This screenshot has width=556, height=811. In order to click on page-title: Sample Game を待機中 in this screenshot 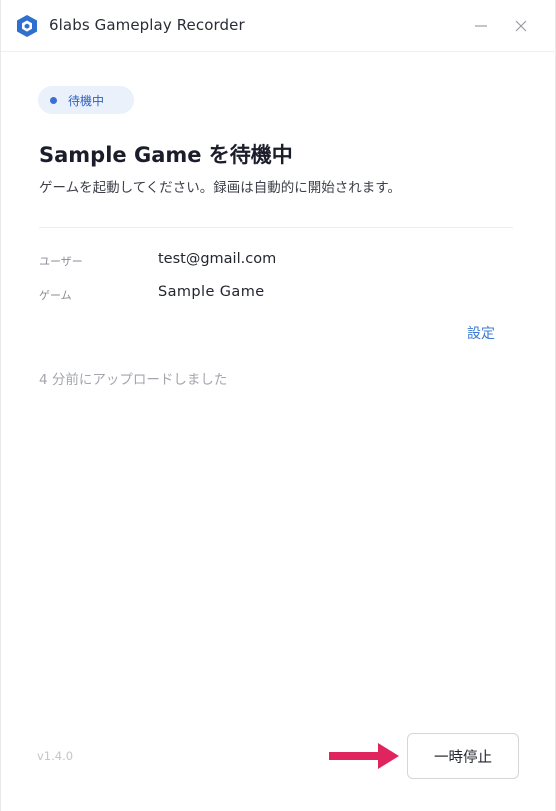, I will do `click(166, 155)`.